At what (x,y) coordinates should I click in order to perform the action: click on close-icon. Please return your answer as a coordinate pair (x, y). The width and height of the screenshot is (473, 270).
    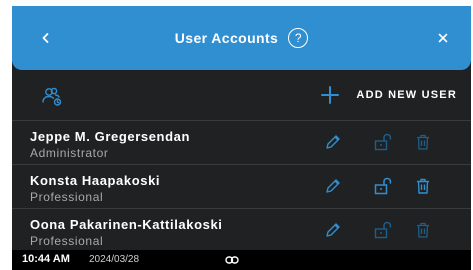
    Looking at the image, I should click on (443, 38).